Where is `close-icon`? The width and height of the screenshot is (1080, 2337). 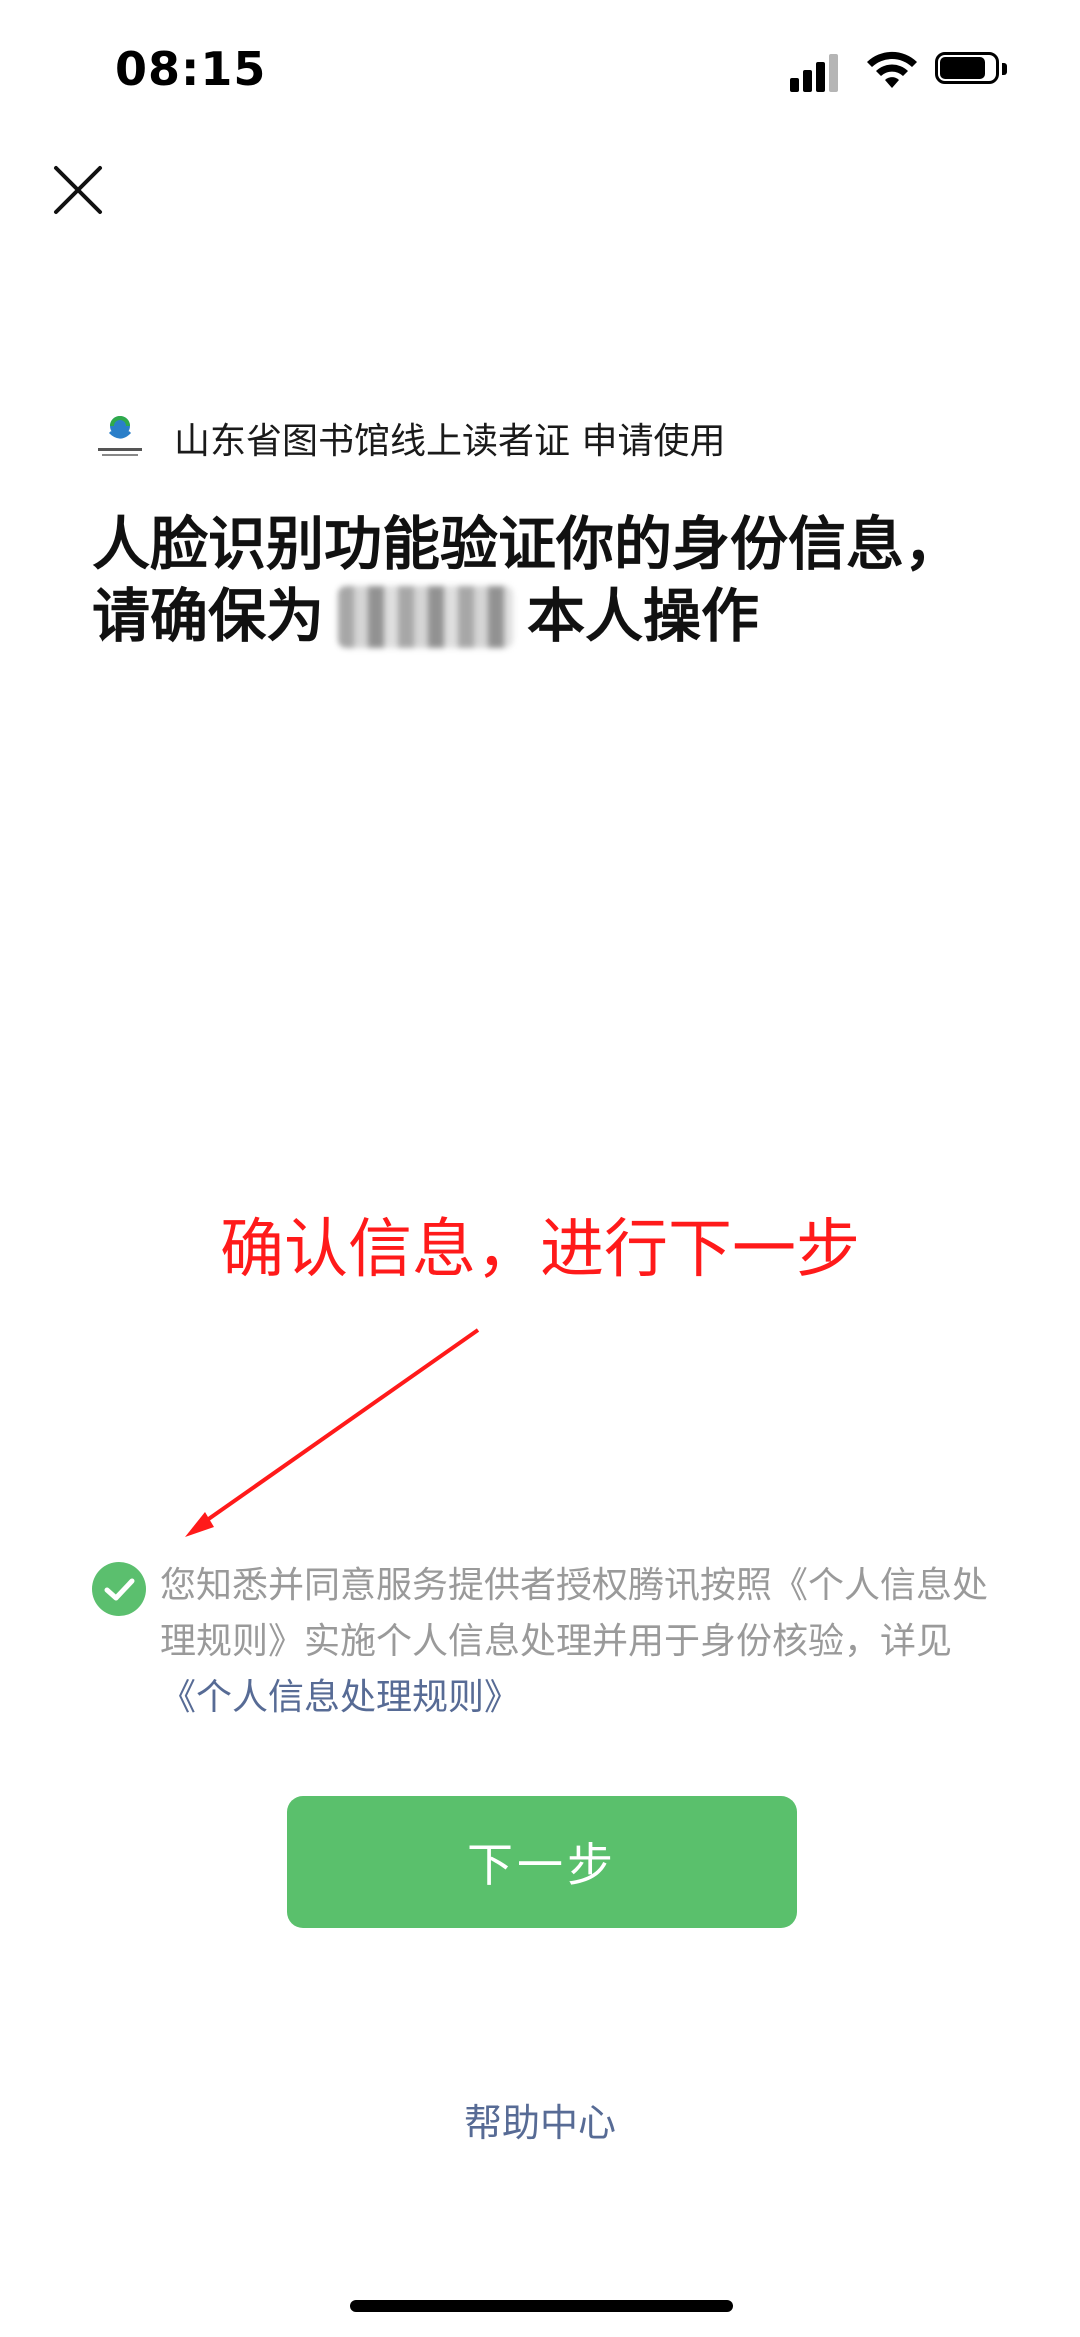 close-icon is located at coordinates (78, 190).